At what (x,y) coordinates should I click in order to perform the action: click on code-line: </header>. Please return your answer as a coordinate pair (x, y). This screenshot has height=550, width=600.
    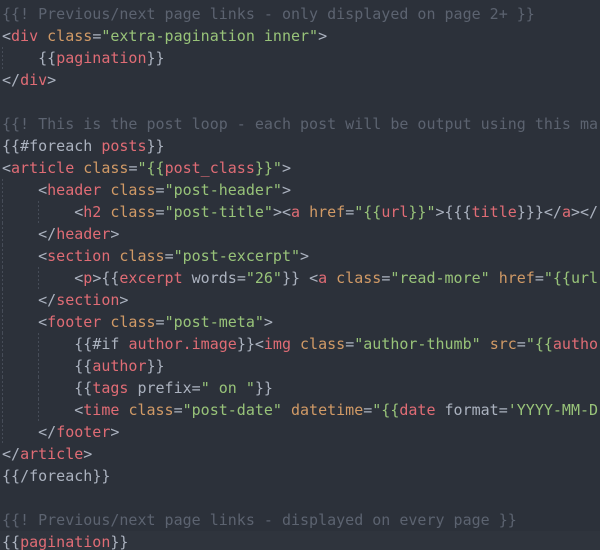
    Looking at the image, I should click on (300, 234).